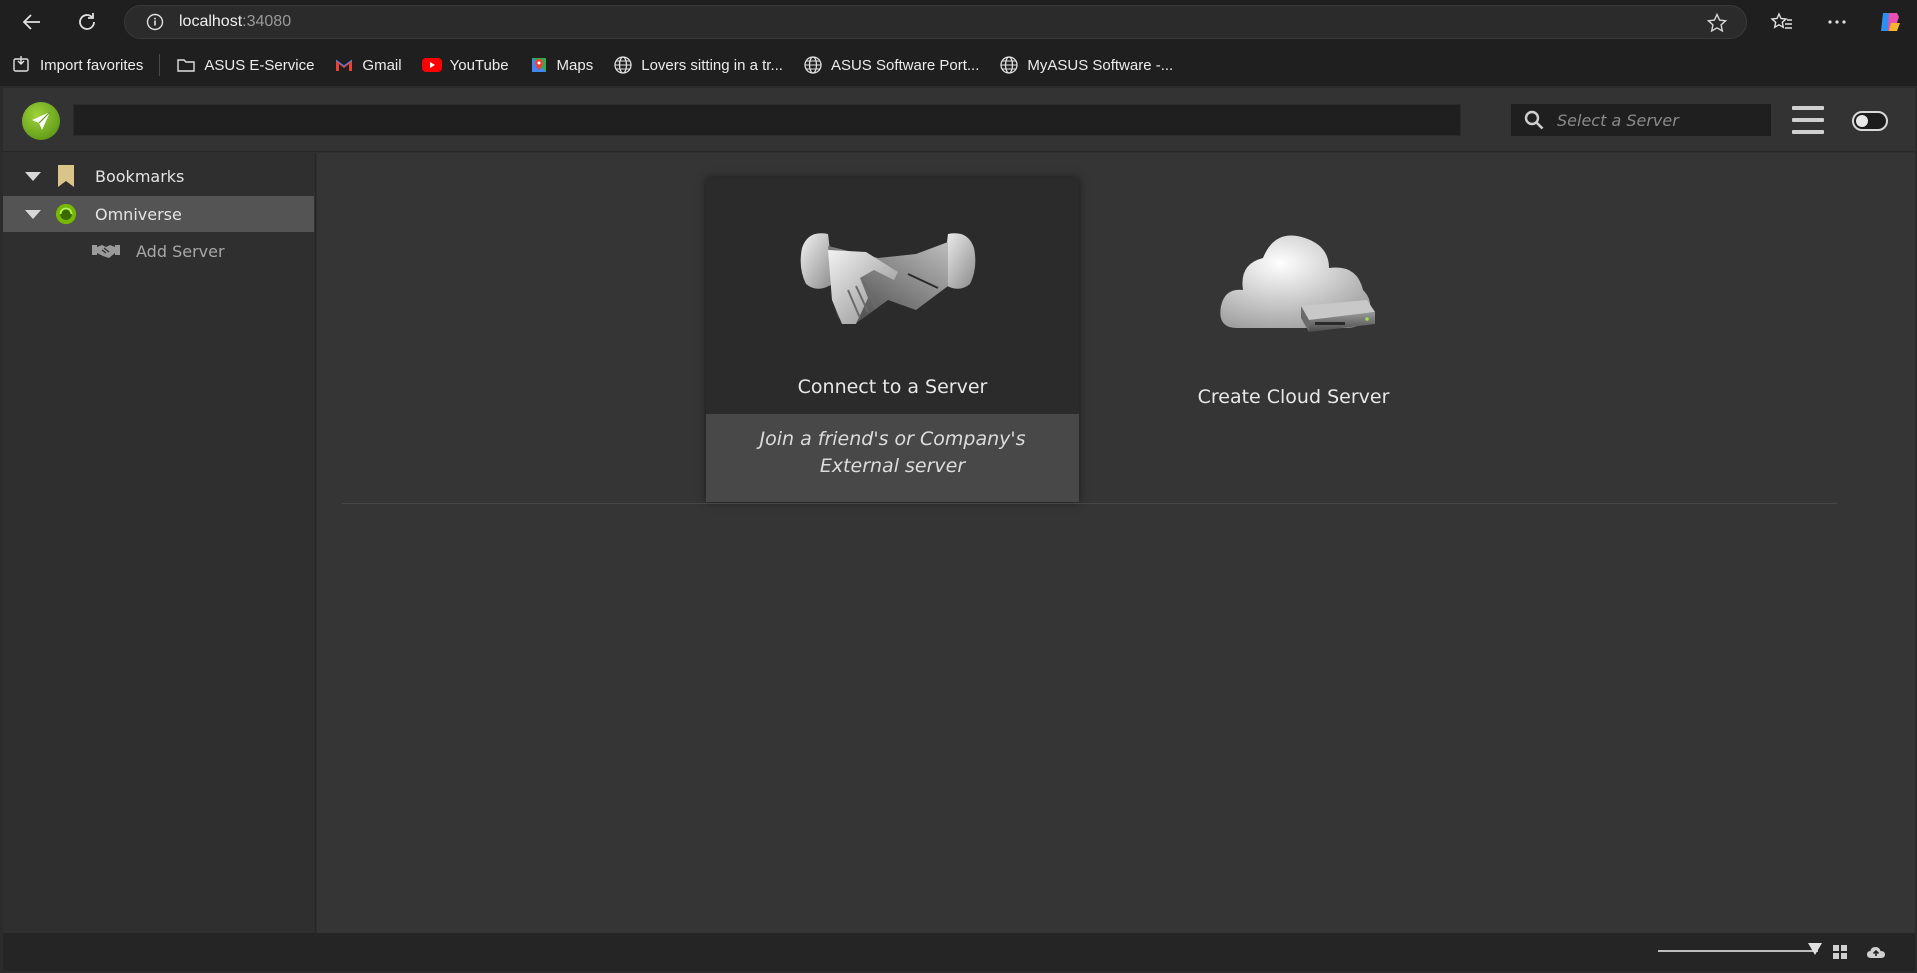 The image size is (1917, 973). What do you see at coordinates (155, 22) in the screenshot?
I see `site-info-icon` at bounding box center [155, 22].